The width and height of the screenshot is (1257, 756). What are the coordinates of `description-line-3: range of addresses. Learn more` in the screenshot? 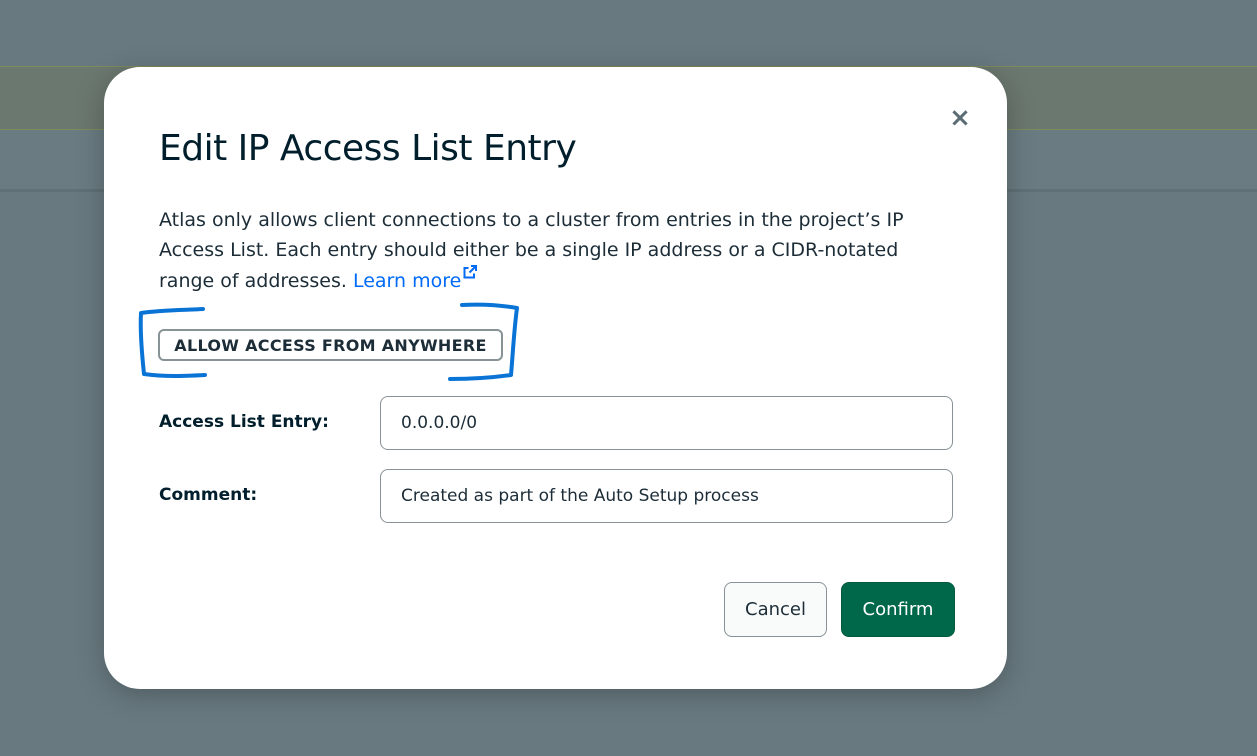 It's located at (554, 280).